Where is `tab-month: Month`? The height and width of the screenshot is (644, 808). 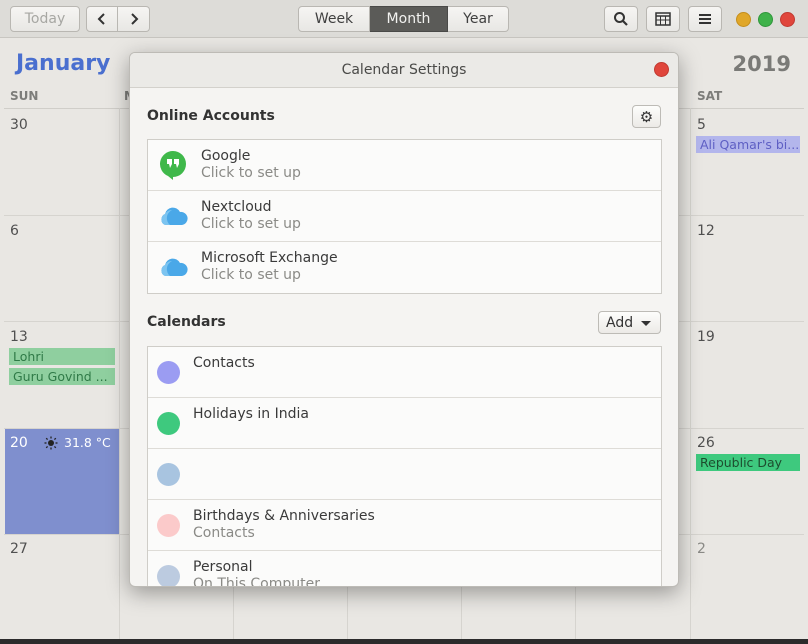 tab-month: Month is located at coordinates (409, 19).